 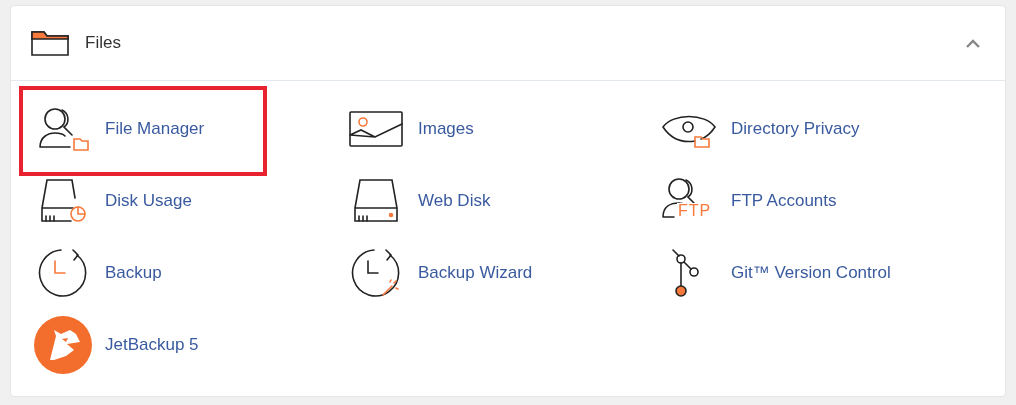 I want to click on tool-link: Directory Privacy, so click(x=795, y=129).